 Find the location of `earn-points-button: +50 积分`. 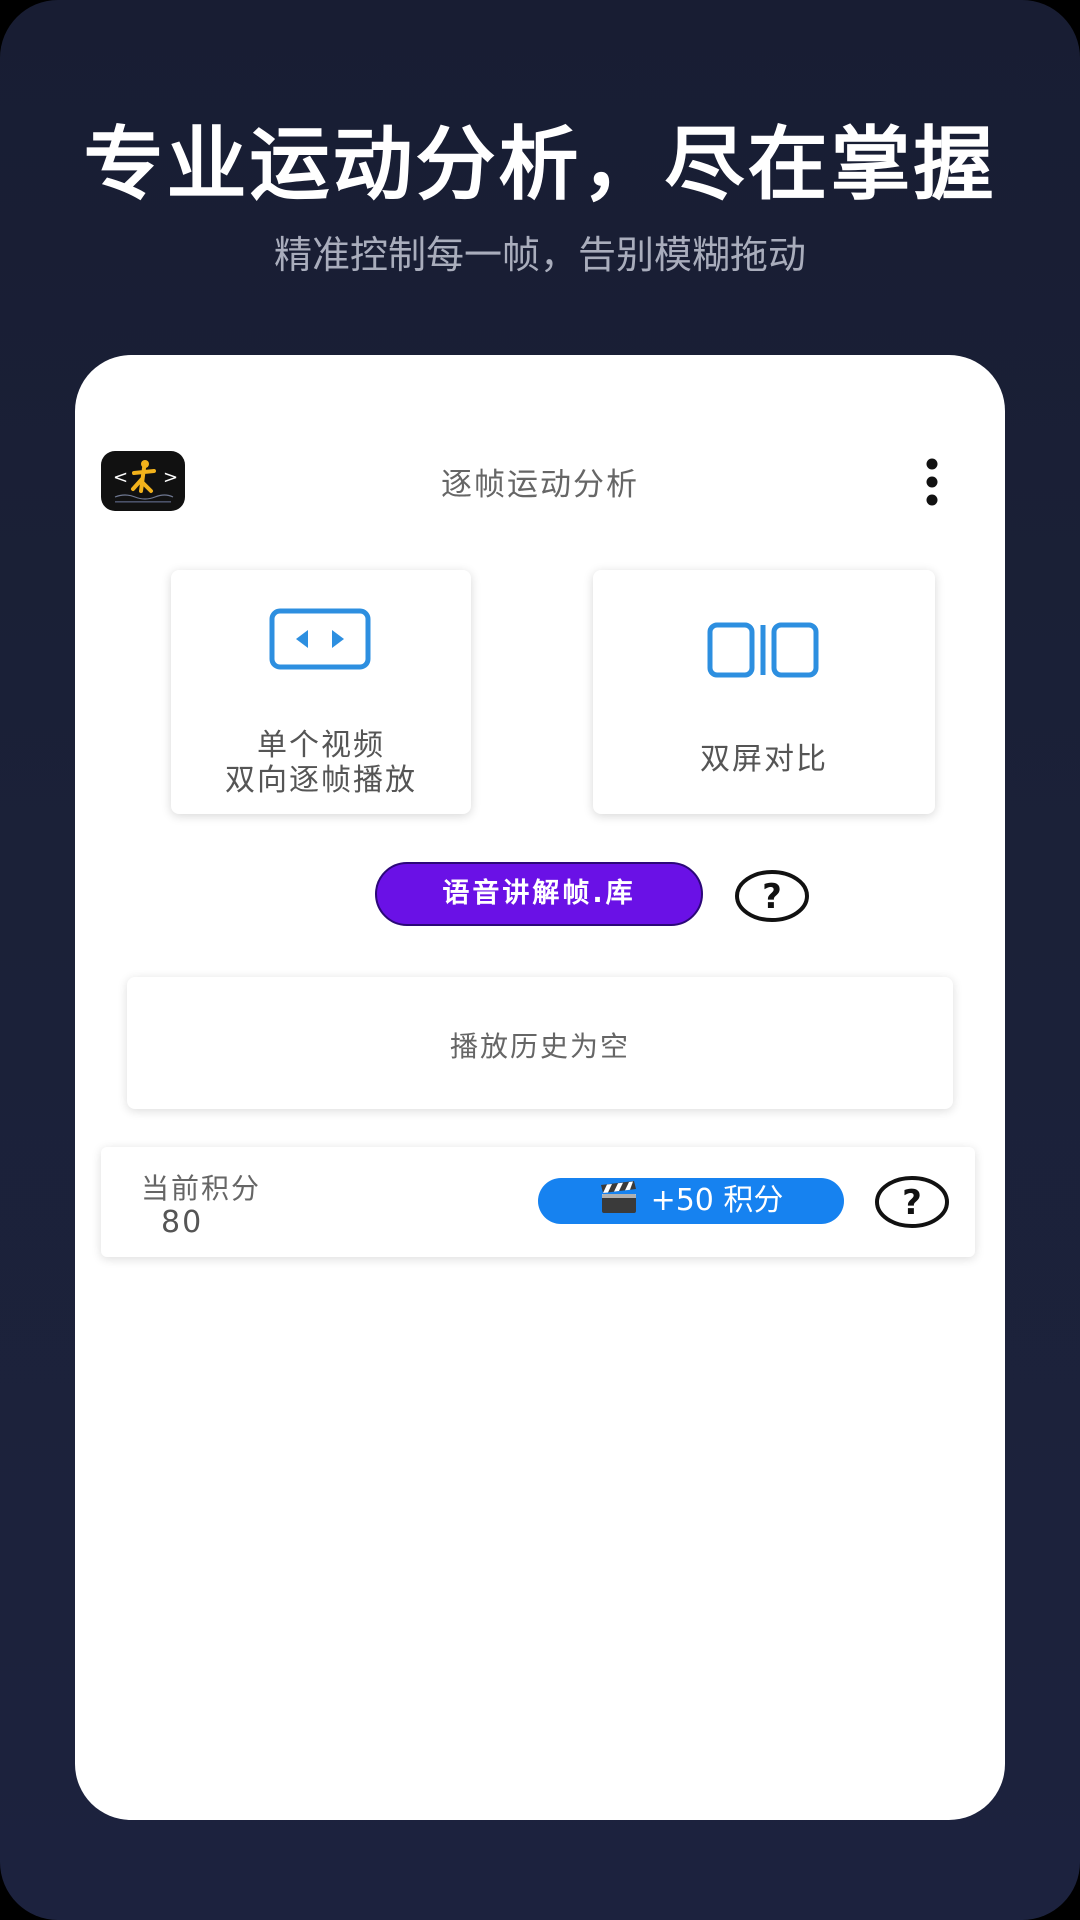

earn-points-button: +50 积分 is located at coordinates (691, 1201).